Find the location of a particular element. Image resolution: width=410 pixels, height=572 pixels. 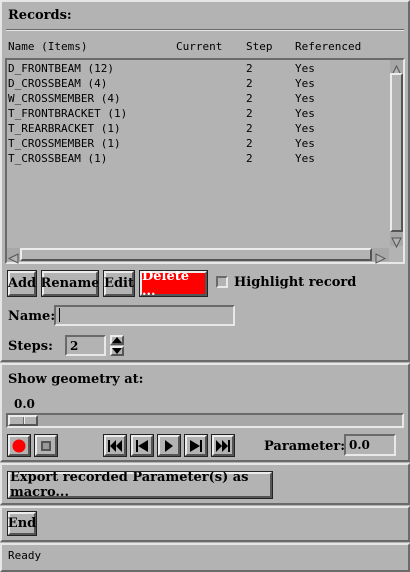

row-name: D_FRONTBEAM (12) is located at coordinates (61, 68).